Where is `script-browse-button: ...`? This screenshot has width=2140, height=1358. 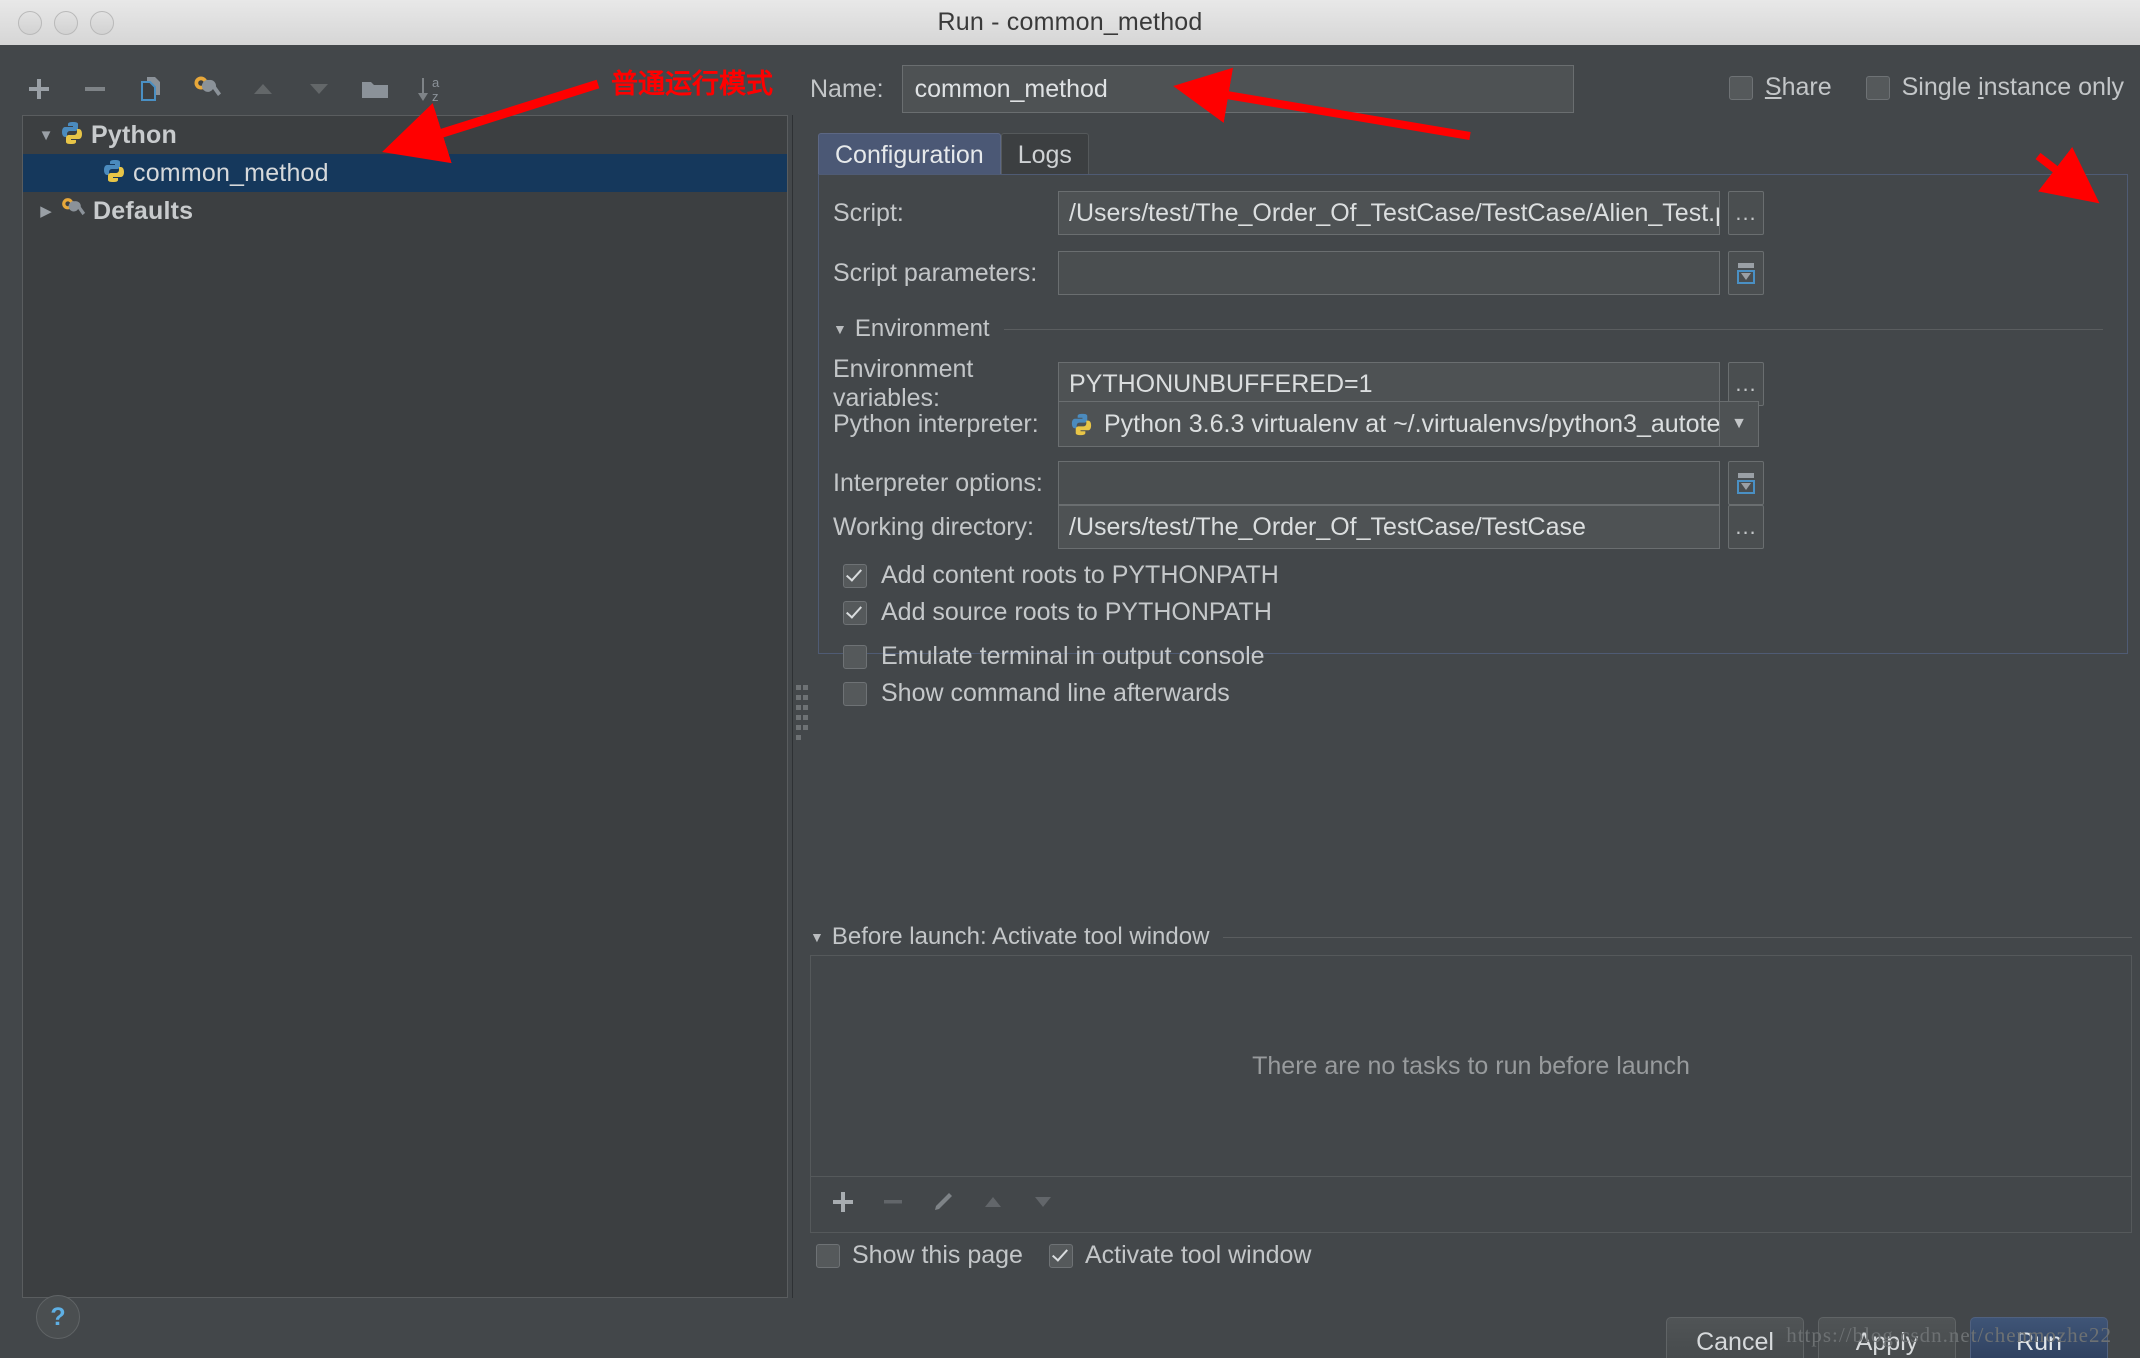 script-browse-button: ... is located at coordinates (1746, 213).